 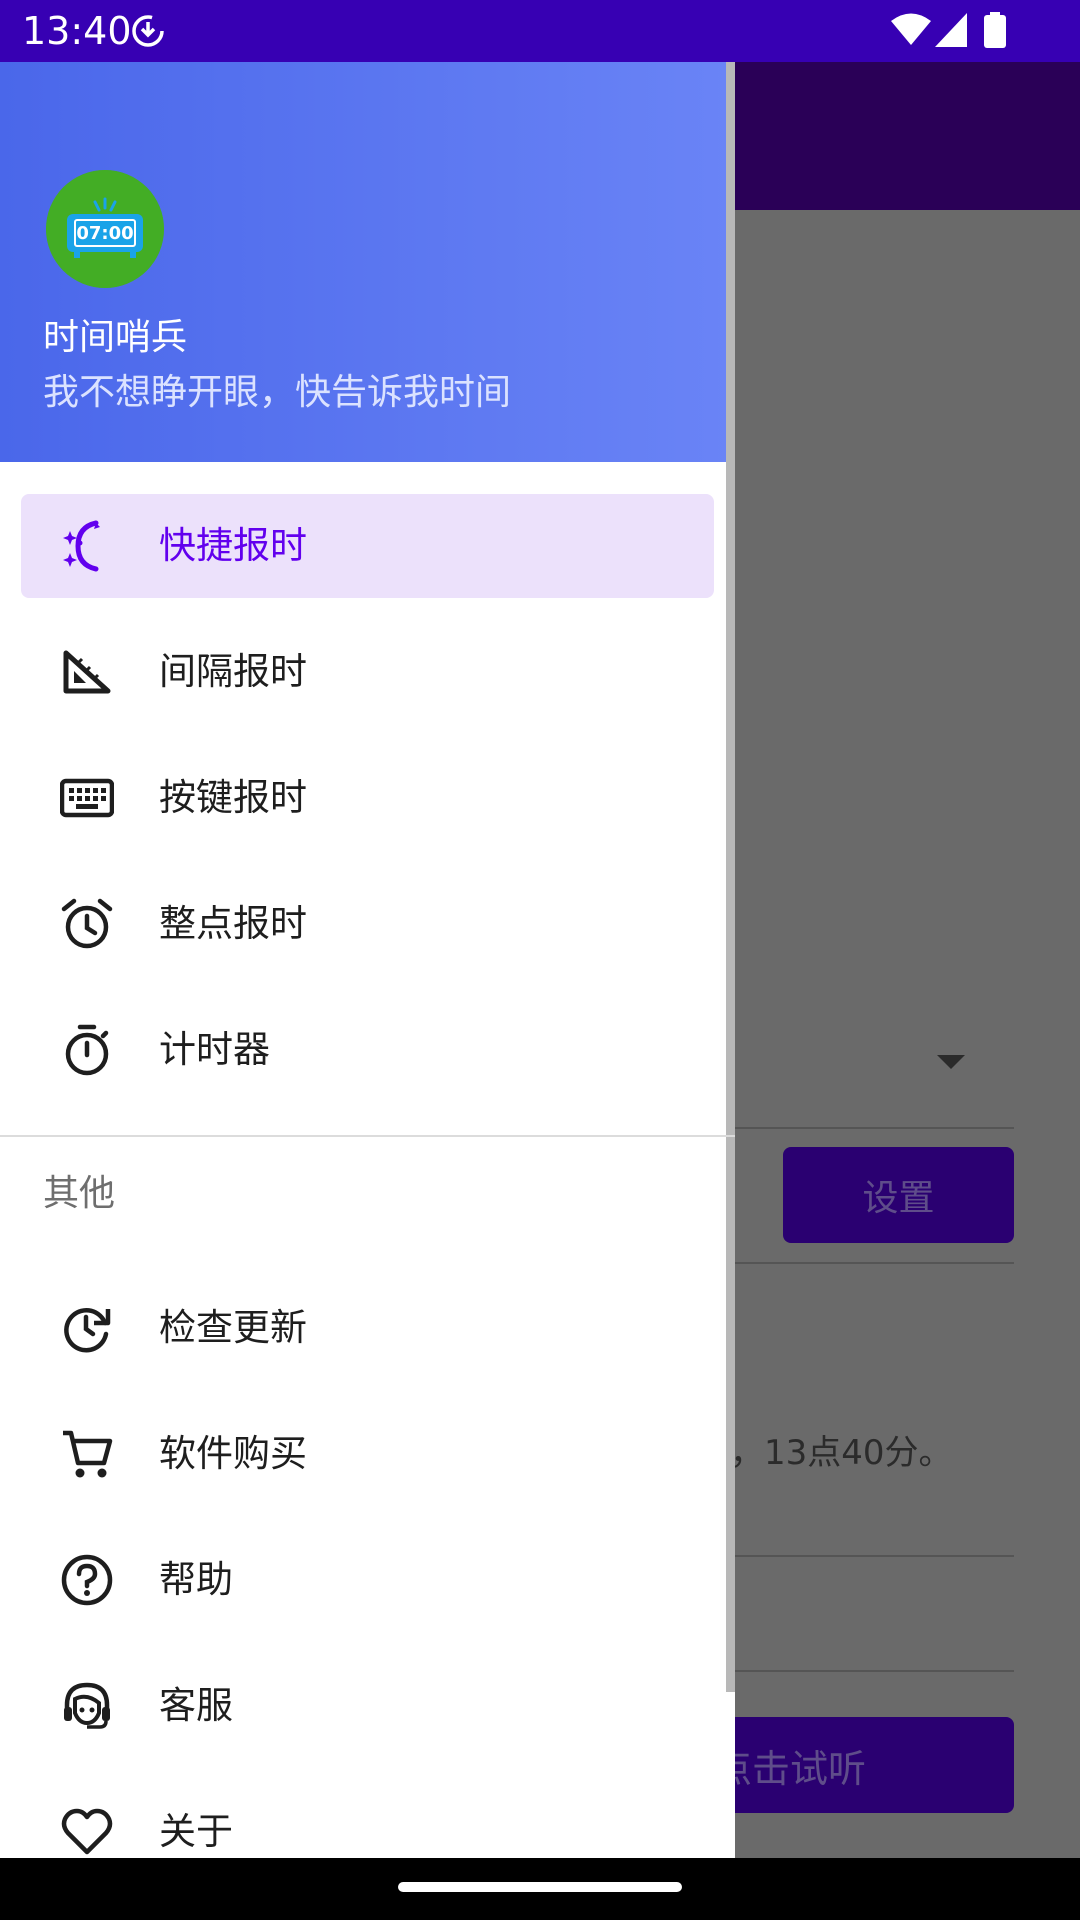 What do you see at coordinates (367, 262) in the screenshot?
I see `drawer-header: 07:00 时间哨兵 我不想睁开眼，快告诉我时间` at bounding box center [367, 262].